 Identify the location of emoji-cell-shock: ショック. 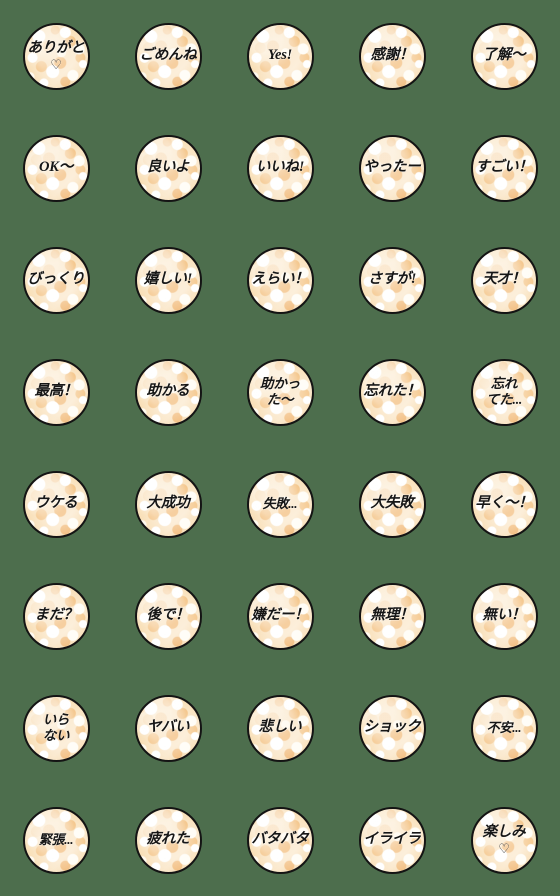
(392, 728).